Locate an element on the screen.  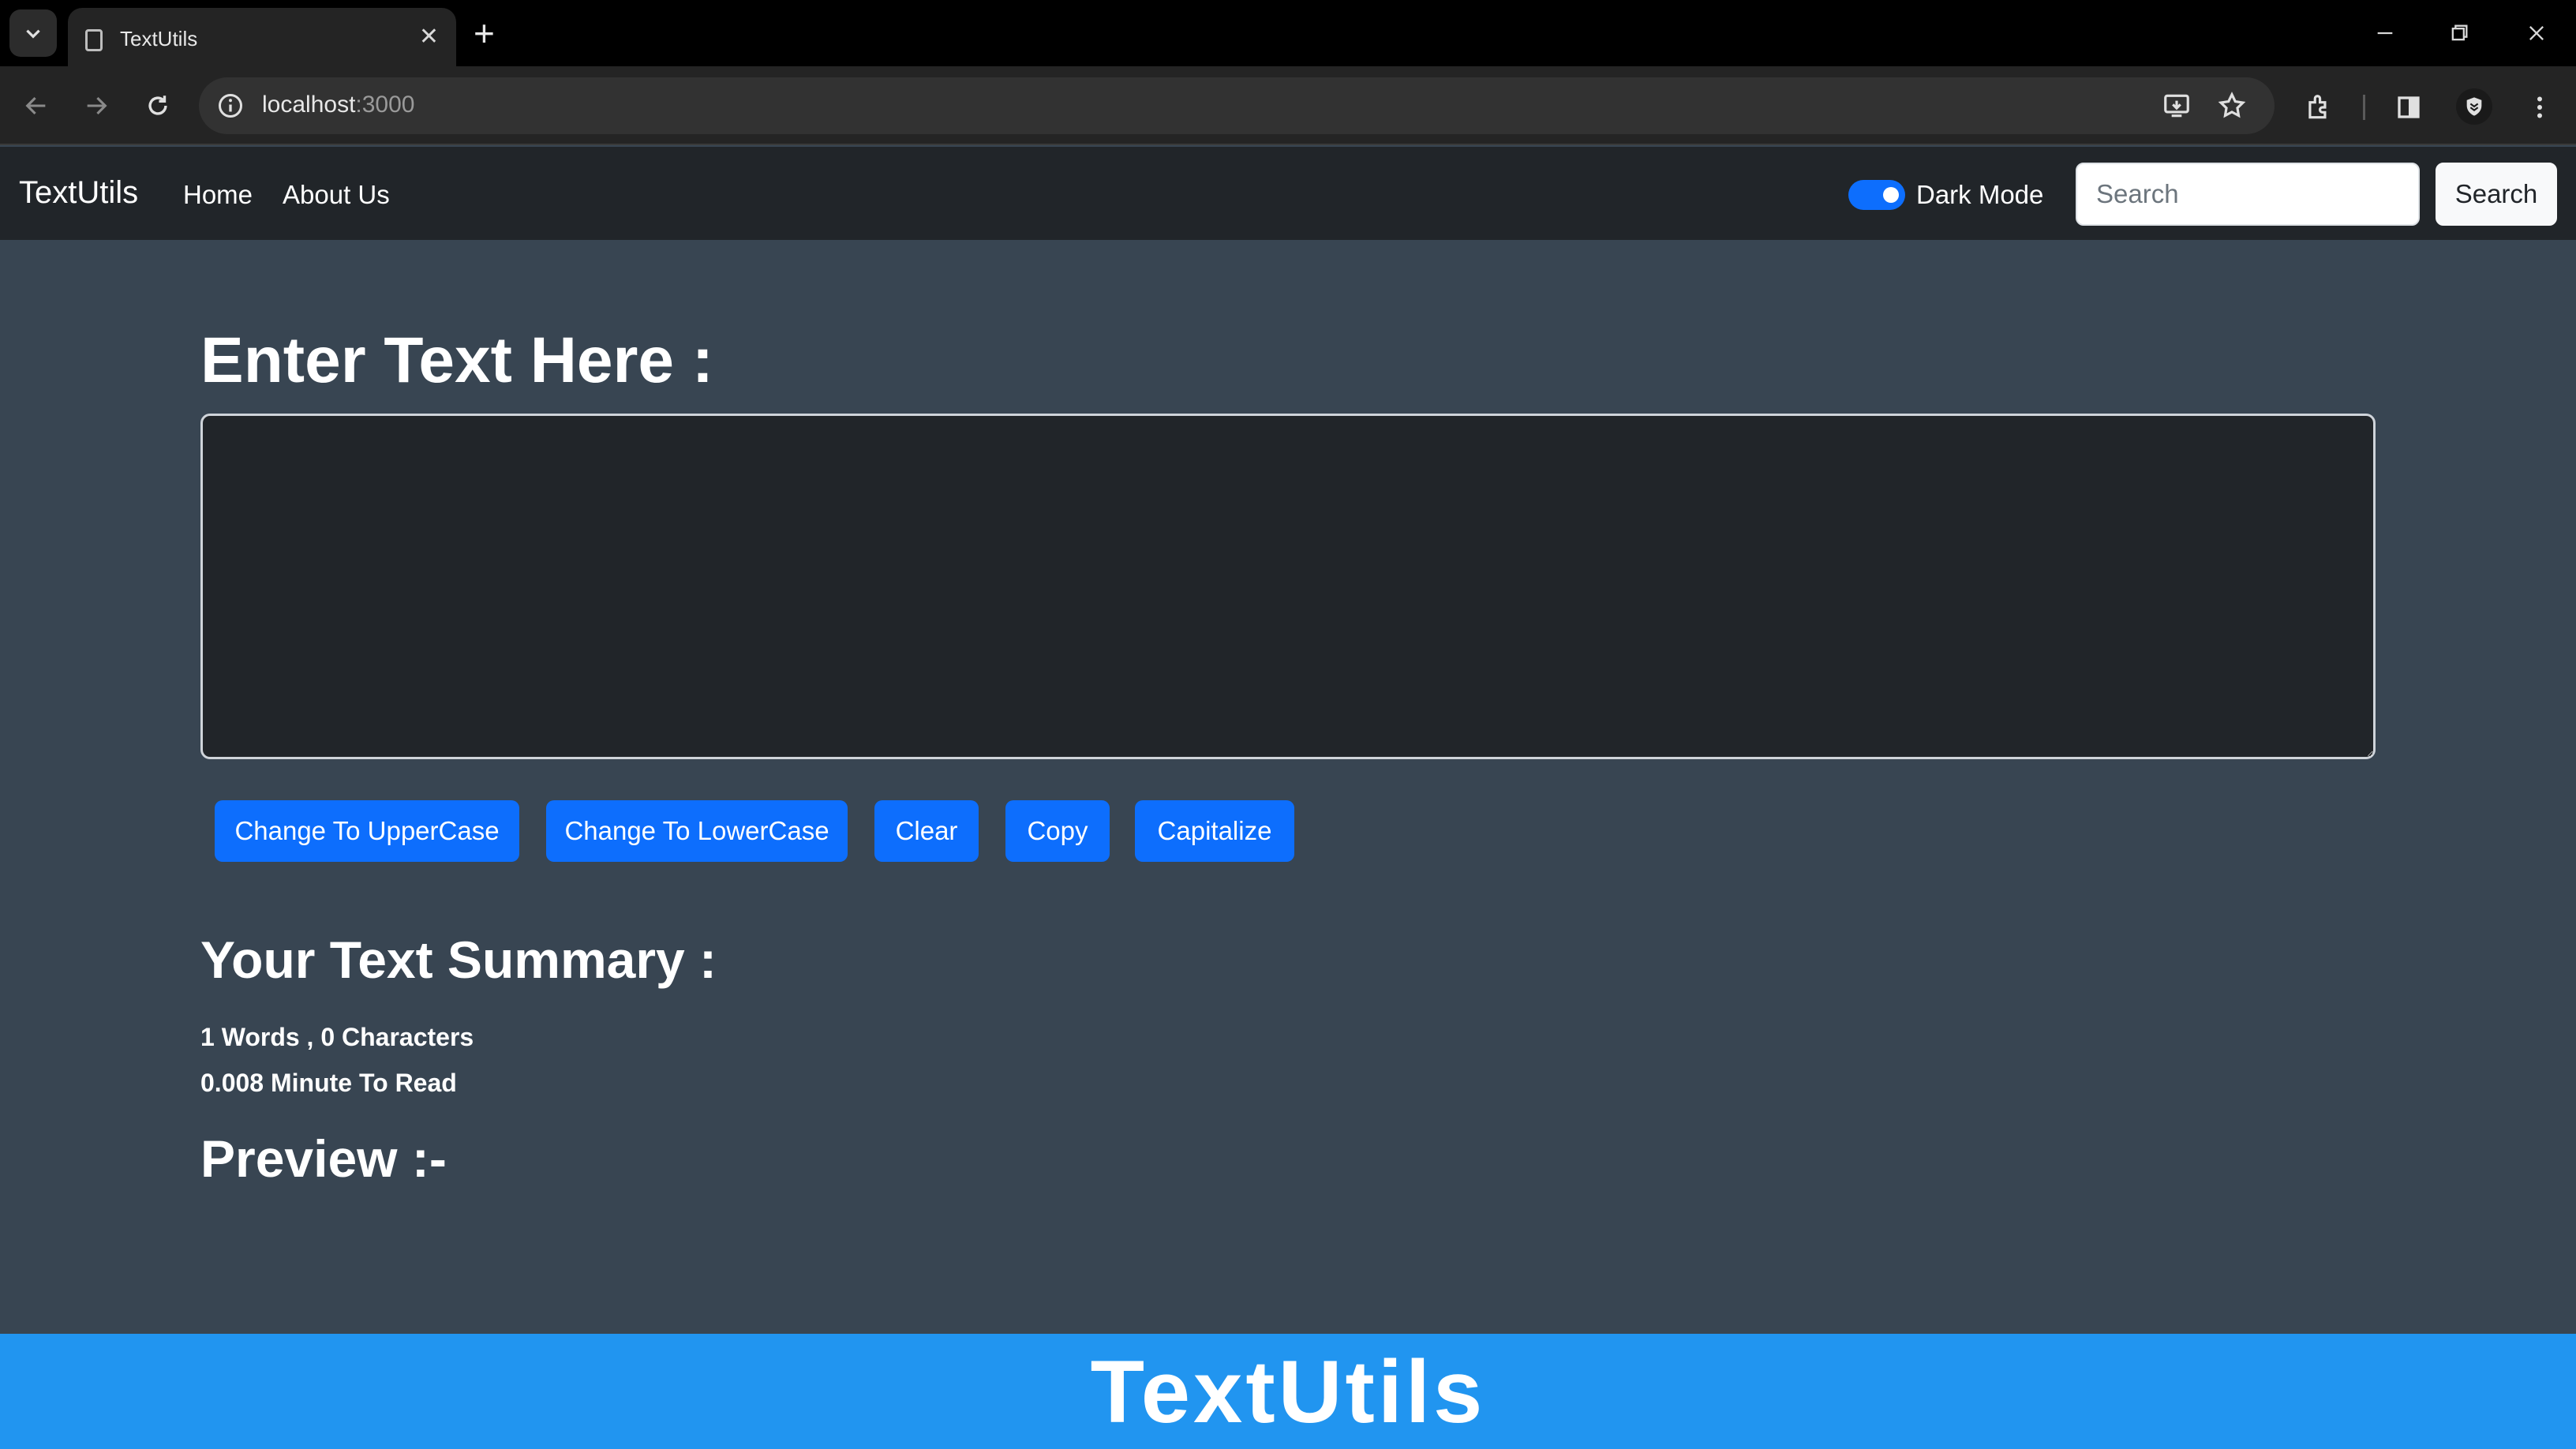
menu-kebab-icon is located at coordinates (2539, 107).